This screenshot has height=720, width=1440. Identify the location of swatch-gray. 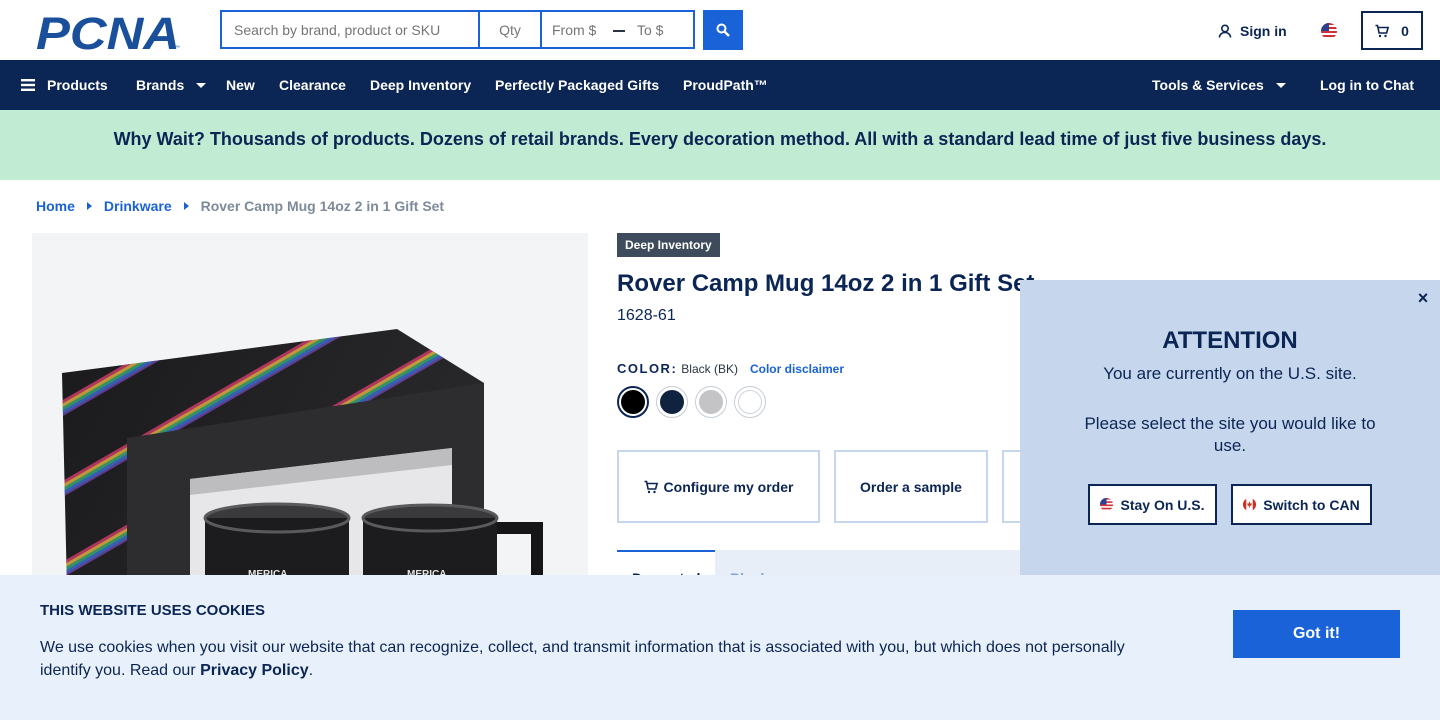
(711, 402).